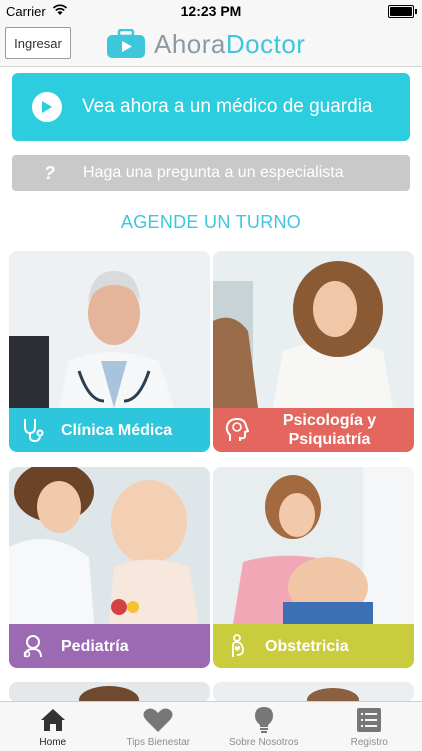 The height and width of the screenshot is (751, 422). What do you see at coordinates (263, 742) in the screenshot?
I see `tab-label: Sobre Nosotros` at bounding box center [263, 742].